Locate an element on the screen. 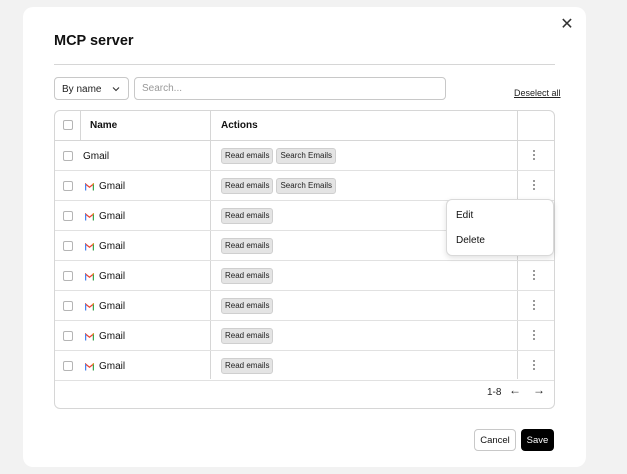 The width and height of the screenshot is (627, 474). table-pagination: 1-8 ← → is located at coordinates (304, 392).